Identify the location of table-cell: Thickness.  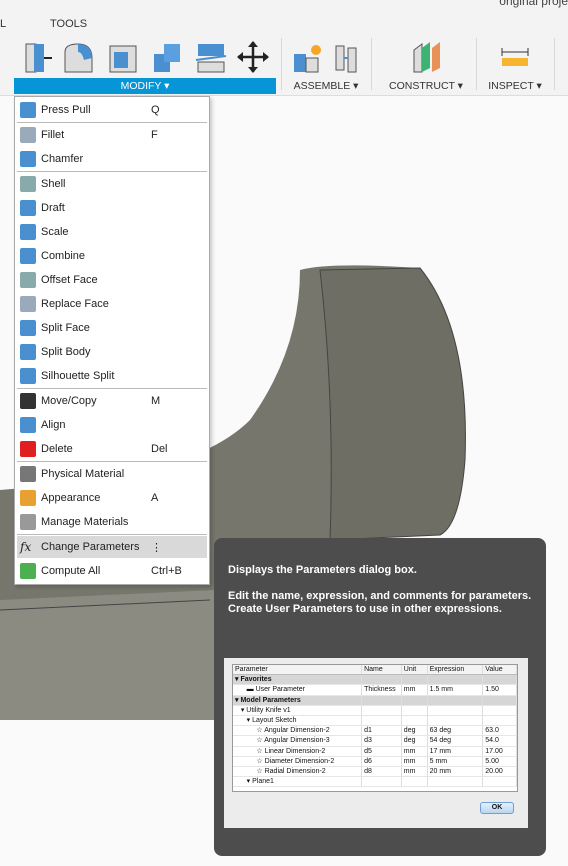
(382, 690).